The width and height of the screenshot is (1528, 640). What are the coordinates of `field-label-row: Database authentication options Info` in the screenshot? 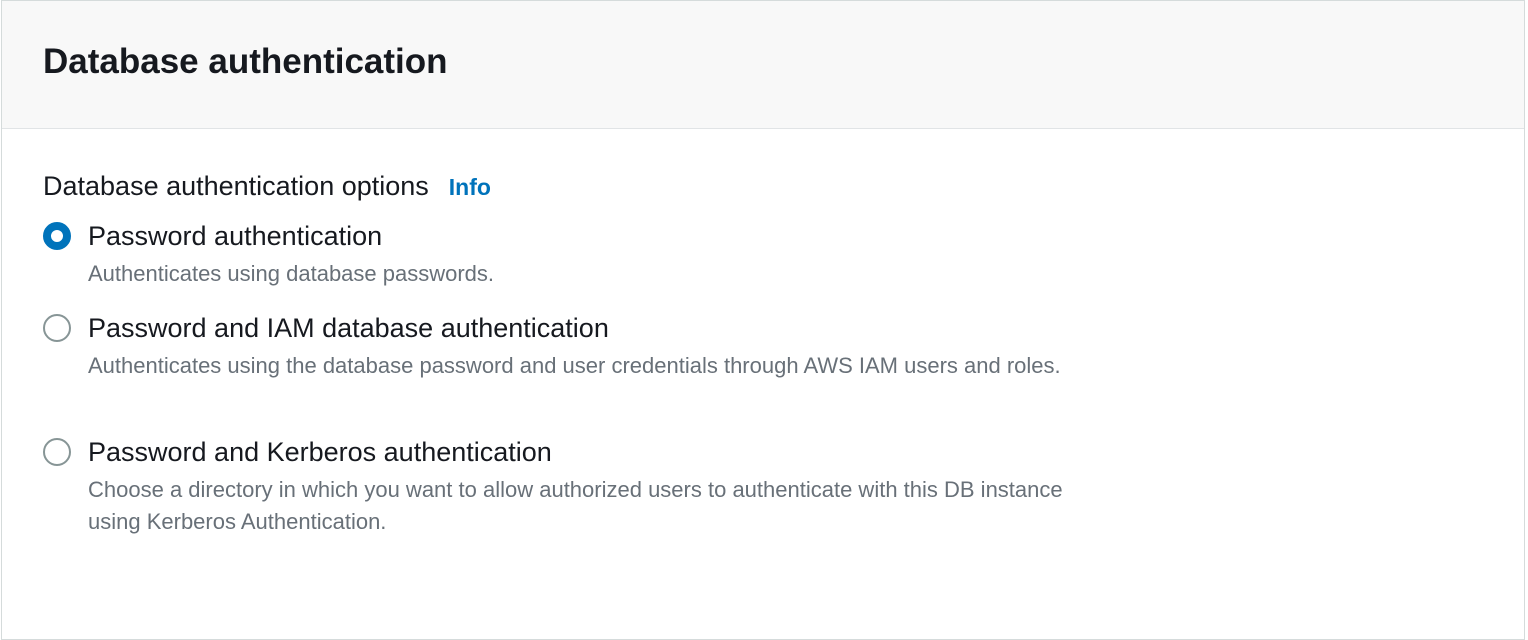 It's located at (267, 186).